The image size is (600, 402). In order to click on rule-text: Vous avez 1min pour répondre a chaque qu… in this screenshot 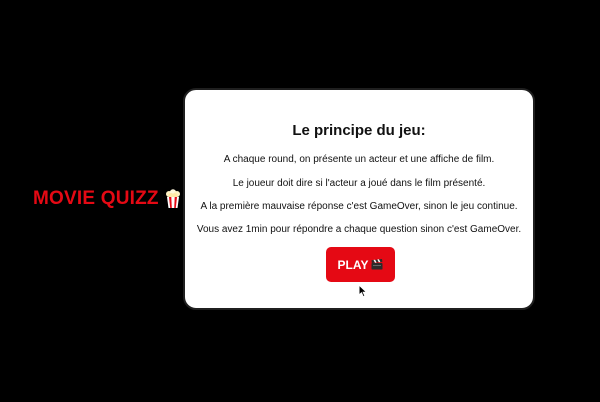, I will do `click(359, 229)`.